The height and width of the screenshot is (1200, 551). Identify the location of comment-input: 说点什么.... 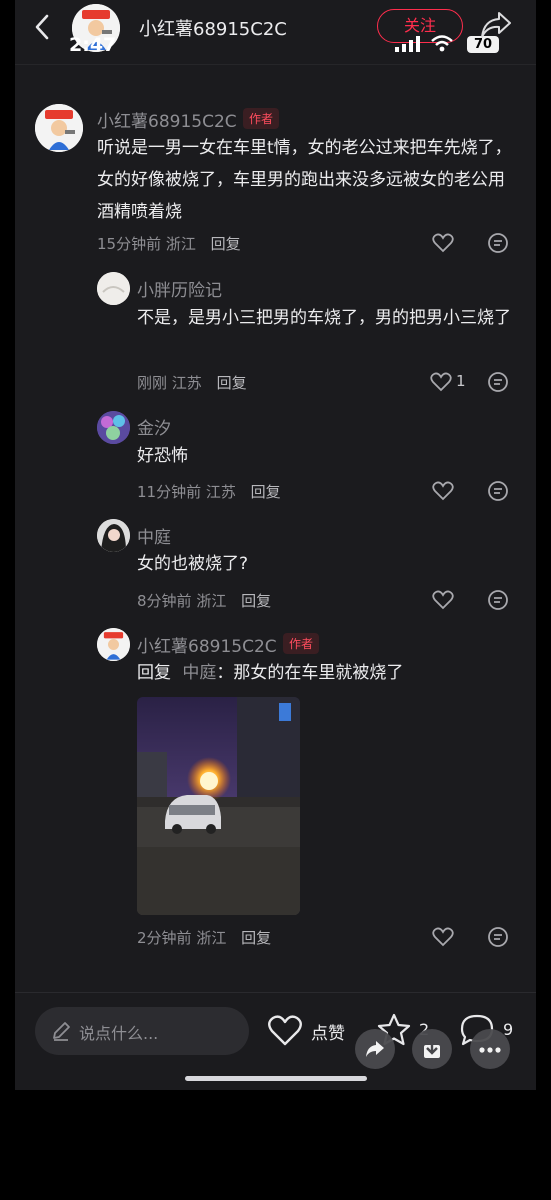
(142, 1031).